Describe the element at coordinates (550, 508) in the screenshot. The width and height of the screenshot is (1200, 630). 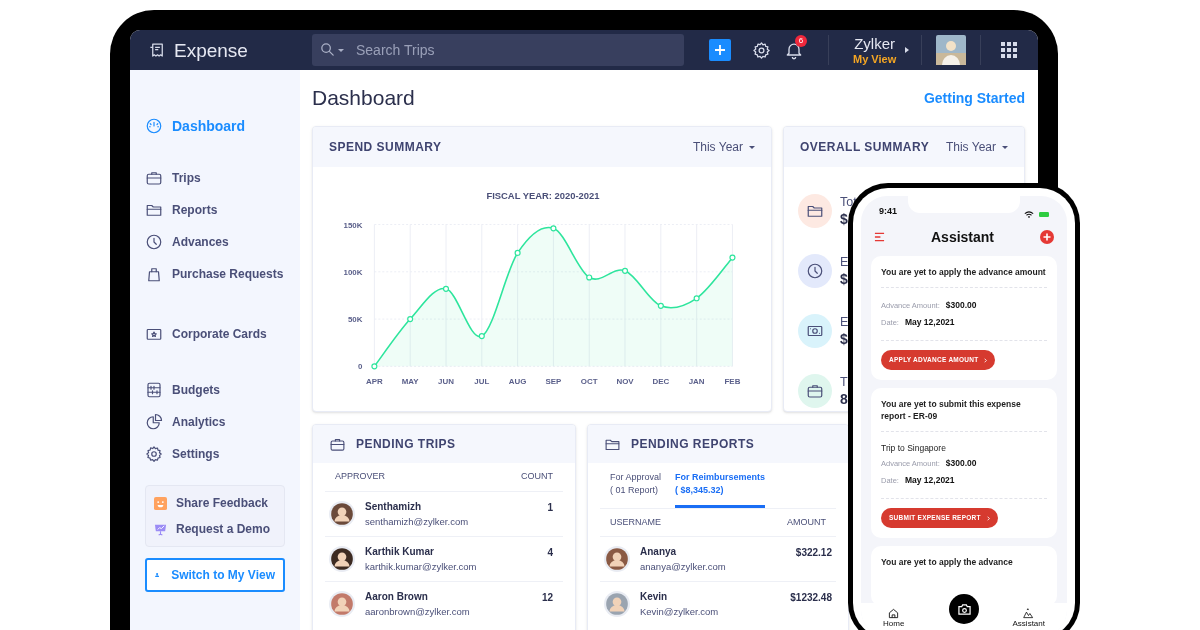
I see `table-cell-text: 1` at that location.